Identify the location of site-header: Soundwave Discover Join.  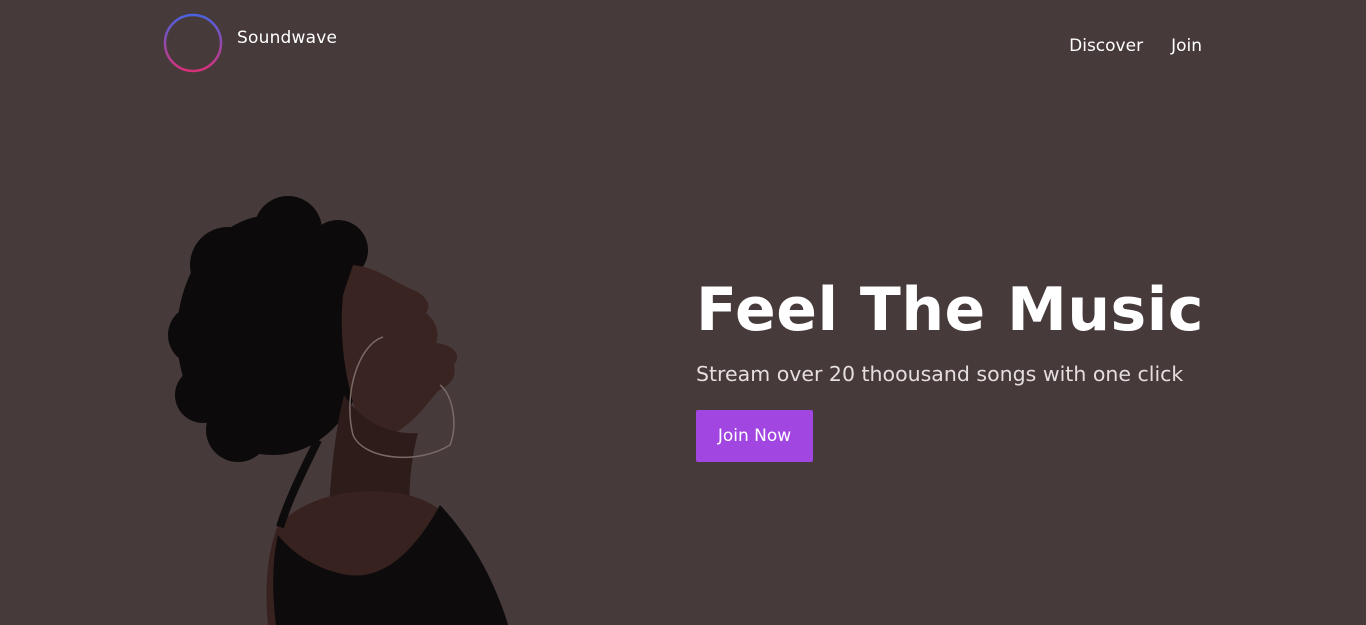
(683, 45).